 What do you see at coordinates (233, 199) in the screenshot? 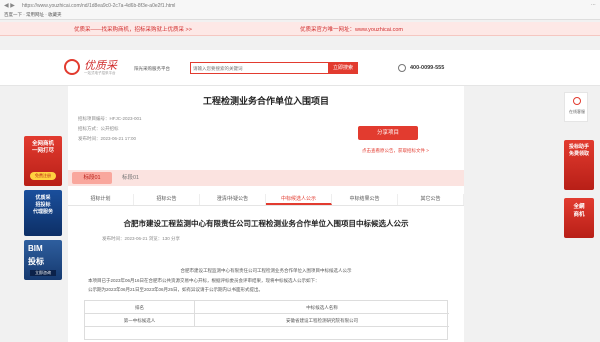
I see `tab-clarification: 澄清/补疑公告` at bounding box center [233, 199].